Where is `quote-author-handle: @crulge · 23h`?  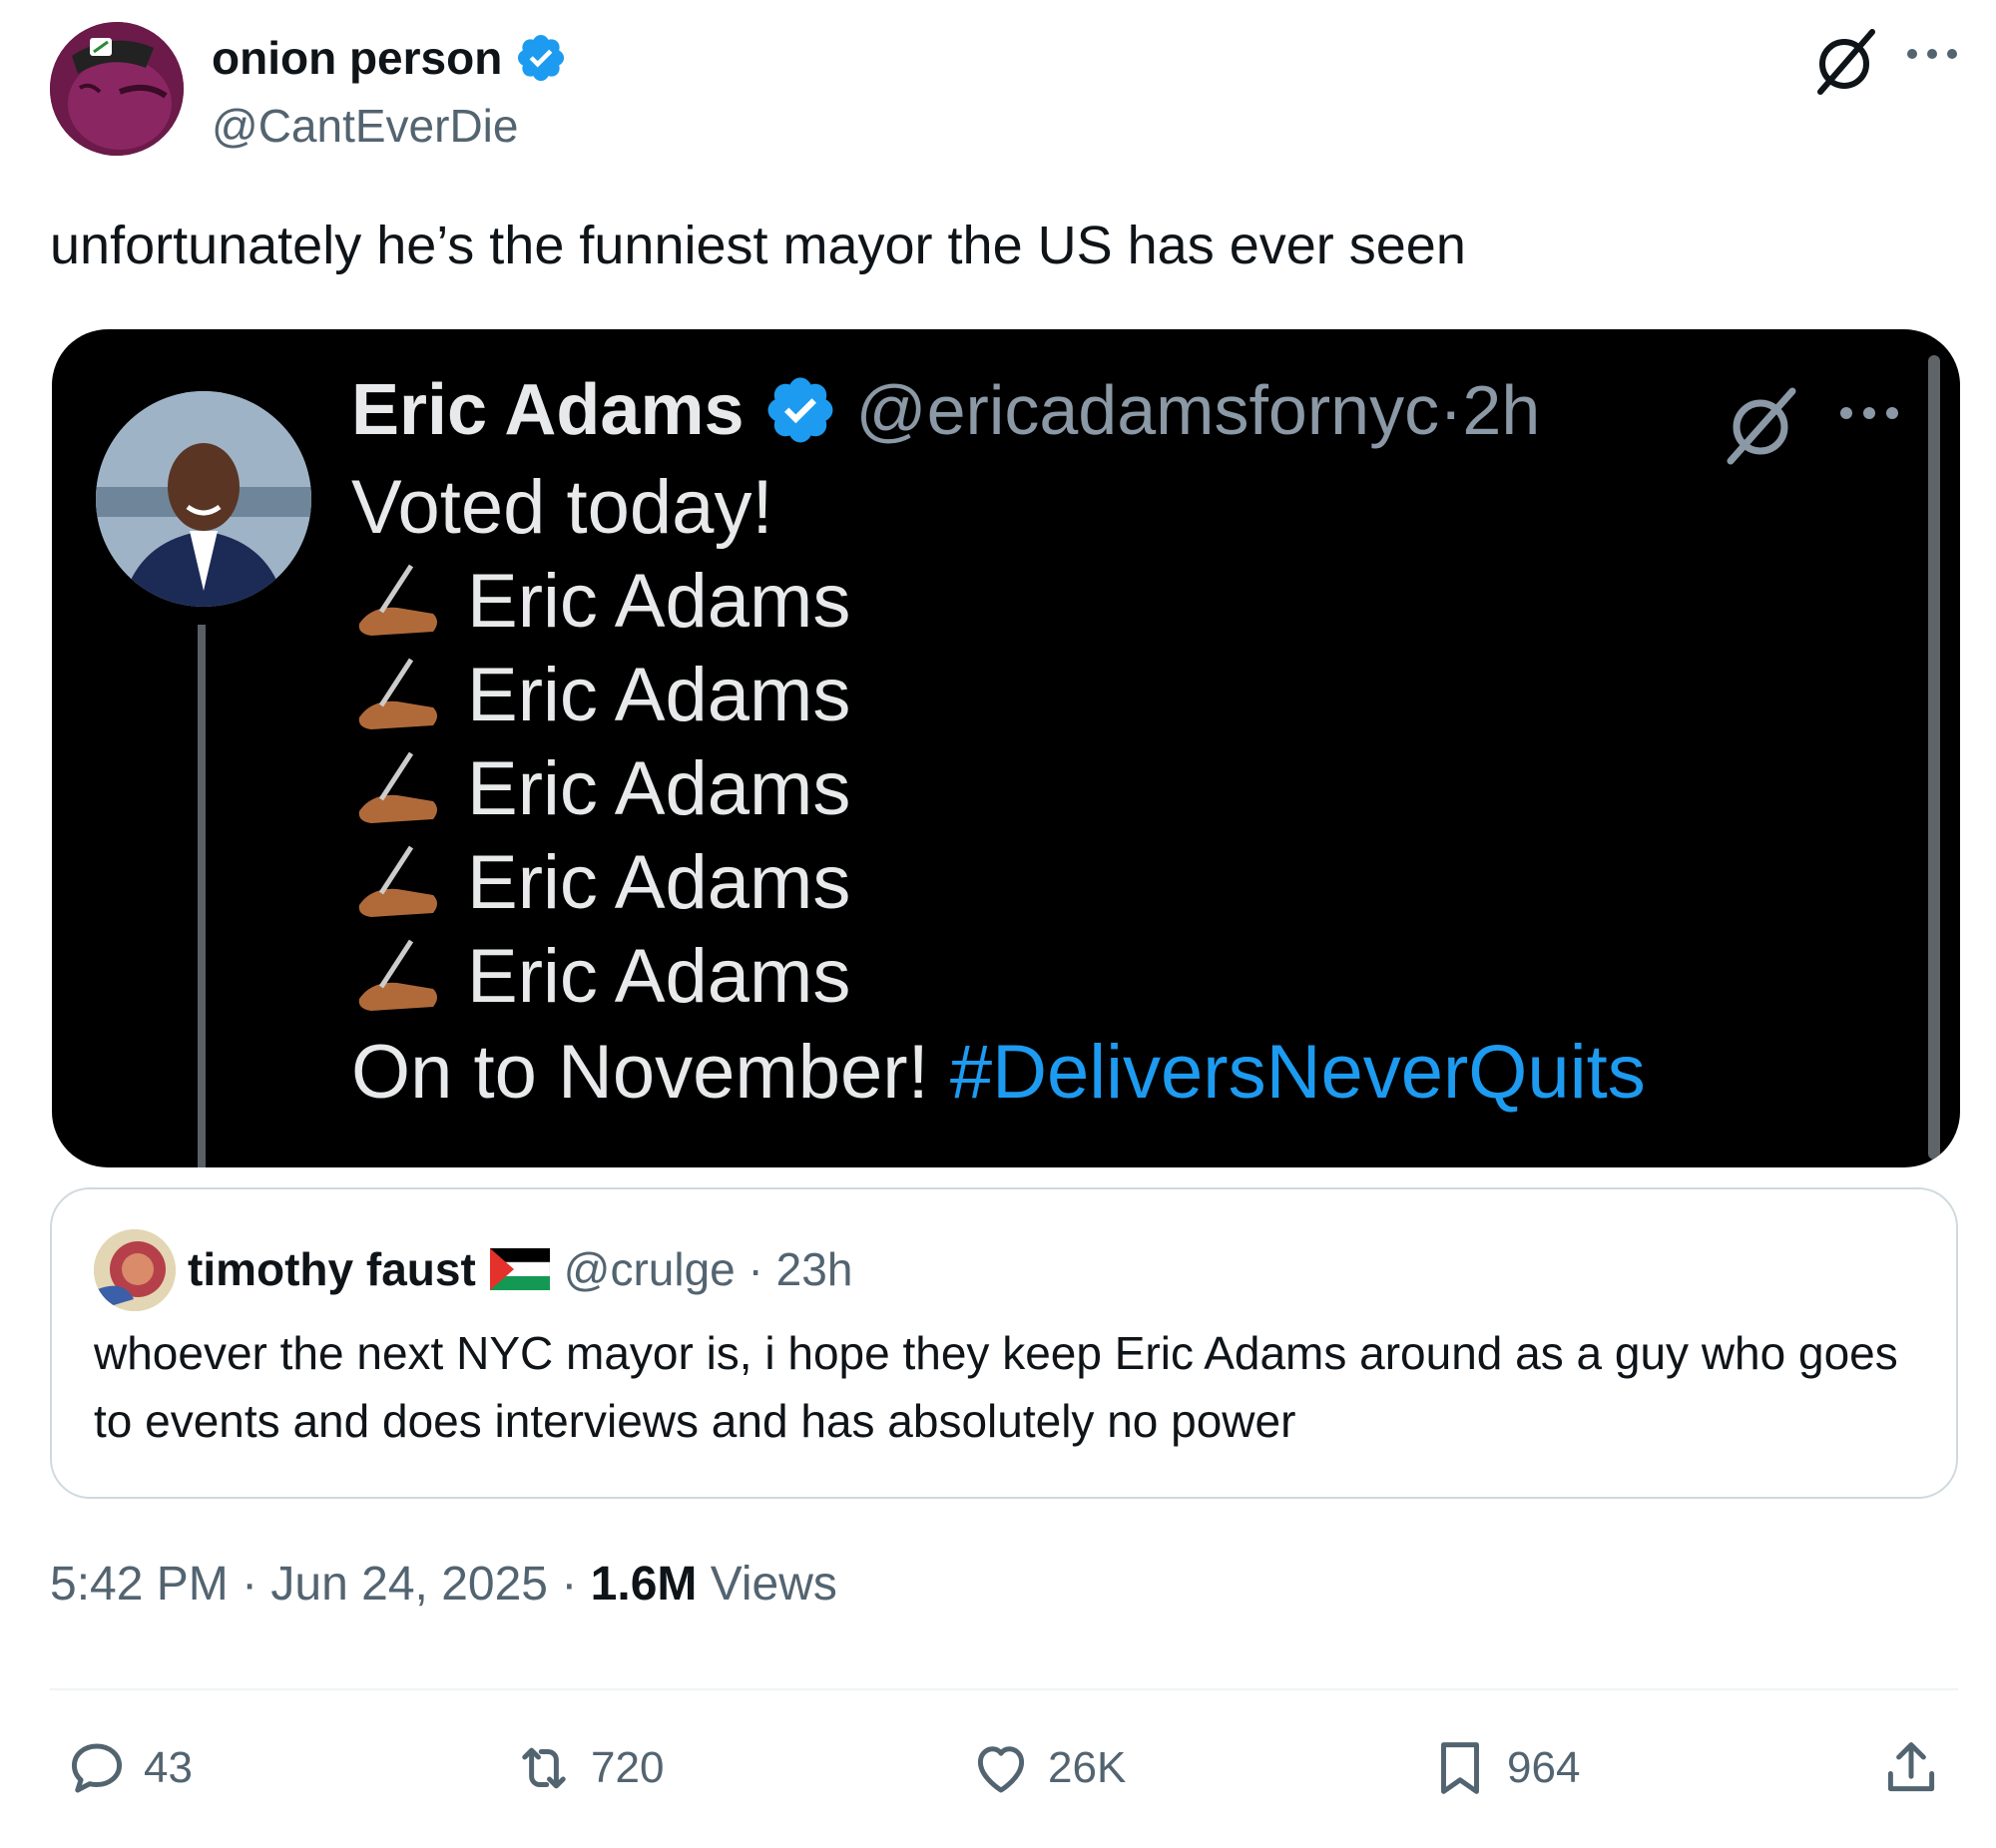 quote-author-handle: @crulge · 23h is located at coordinates (708, 1269).